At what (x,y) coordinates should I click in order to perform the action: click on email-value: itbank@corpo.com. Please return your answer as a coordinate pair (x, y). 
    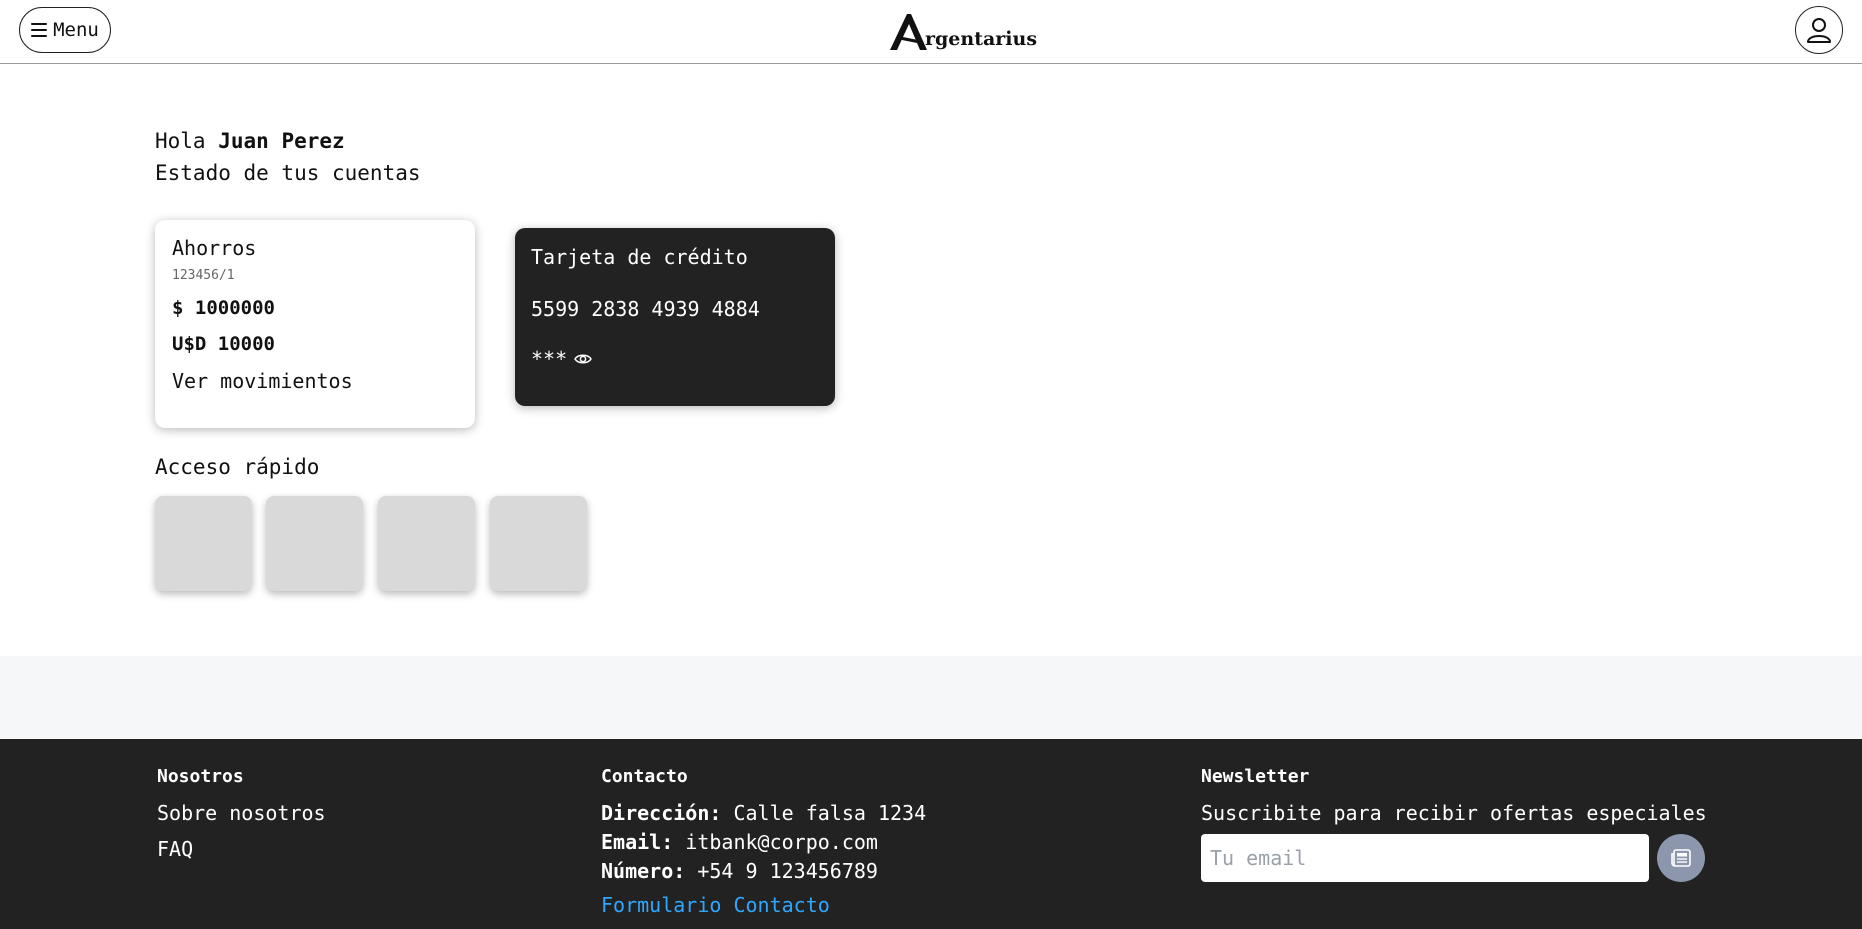
    Looking at the image, I should click on (781, 842).